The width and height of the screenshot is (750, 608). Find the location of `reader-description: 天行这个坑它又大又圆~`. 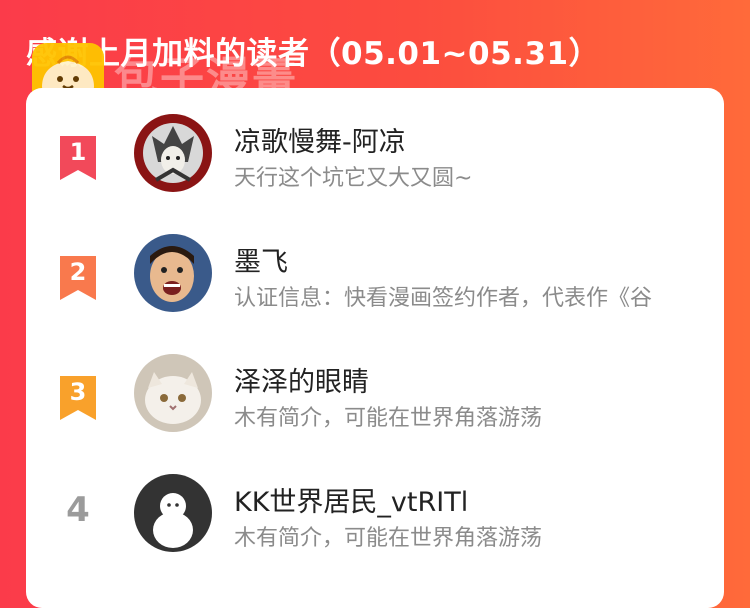

reader-description: 天行这个坑它又大又圆~ is located at coordinates (353, 178).